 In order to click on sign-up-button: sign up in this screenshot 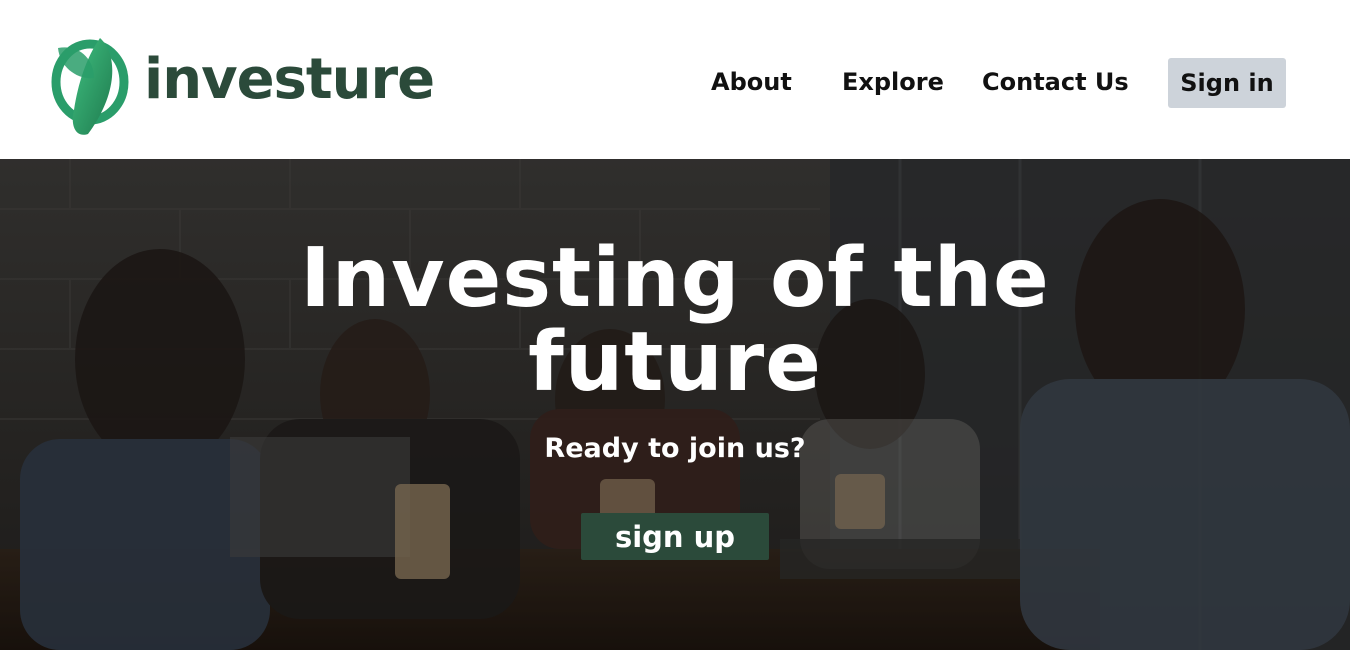, I will do `click(675, 536)`.